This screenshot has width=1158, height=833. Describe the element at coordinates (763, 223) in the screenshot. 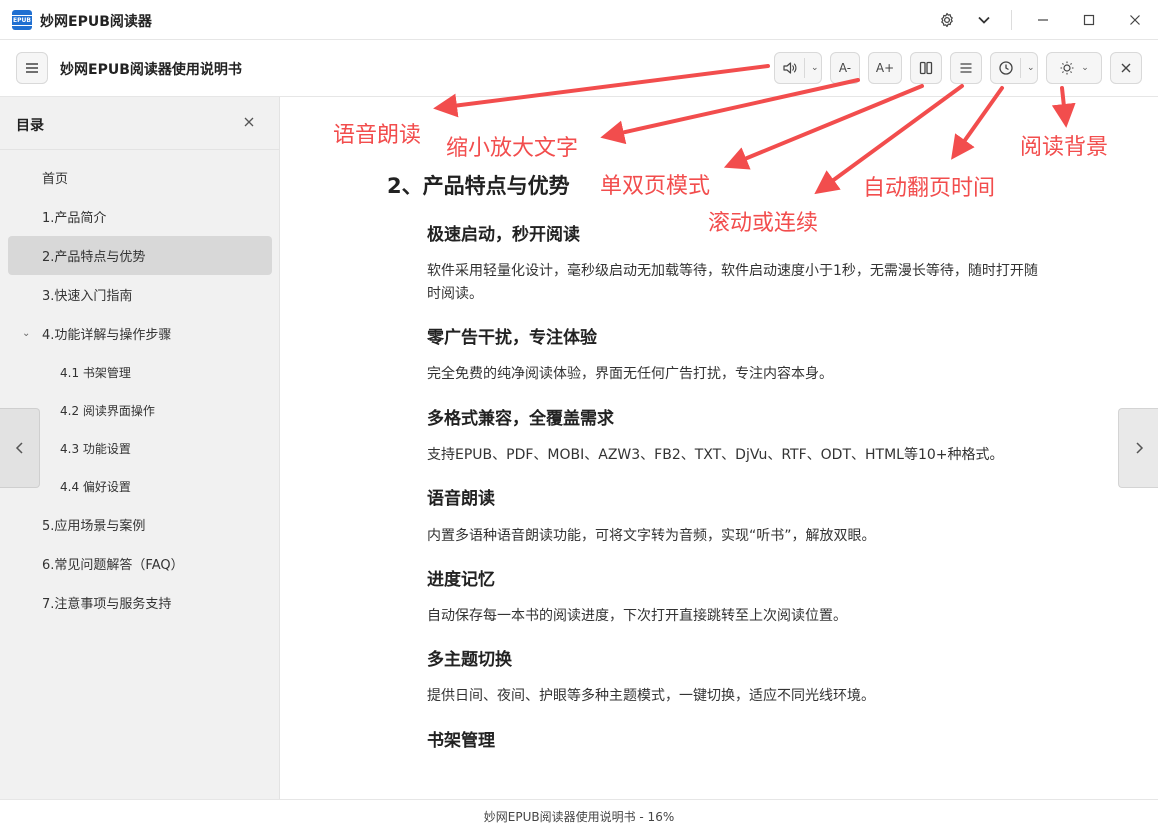

I see `annotation-scroll: 滚动或连续` at that location.